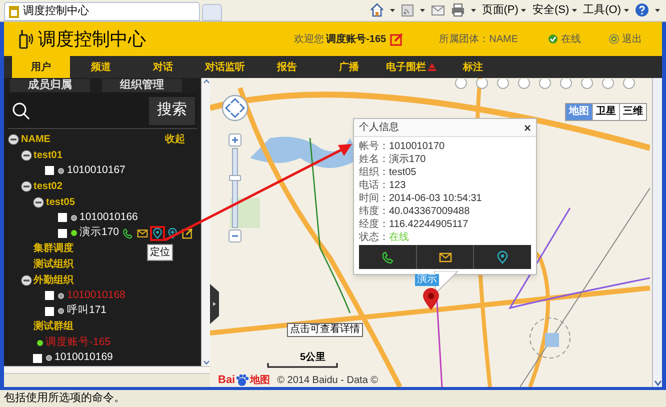  I want to click on map-type-button: 卫星, so click(605, 112).